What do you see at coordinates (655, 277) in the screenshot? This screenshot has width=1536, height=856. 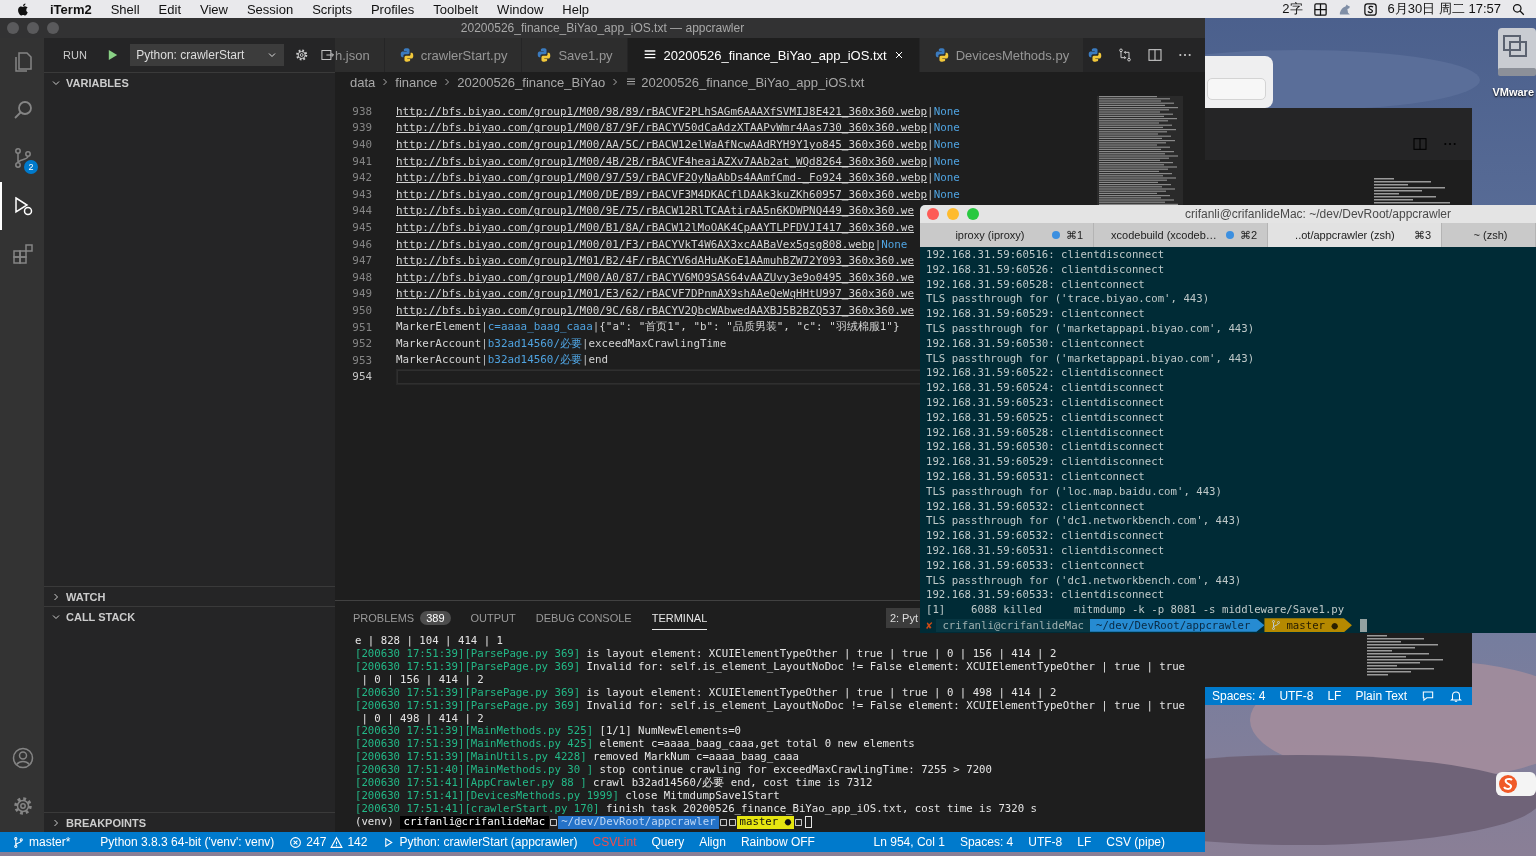 I see `code-line: http://bfs.biyao.com/group1/M00/A0/87/rBACYV6MO9SAS64vAAZUvy3e9o0495_360x360.we` at bounding box center [655, 277].